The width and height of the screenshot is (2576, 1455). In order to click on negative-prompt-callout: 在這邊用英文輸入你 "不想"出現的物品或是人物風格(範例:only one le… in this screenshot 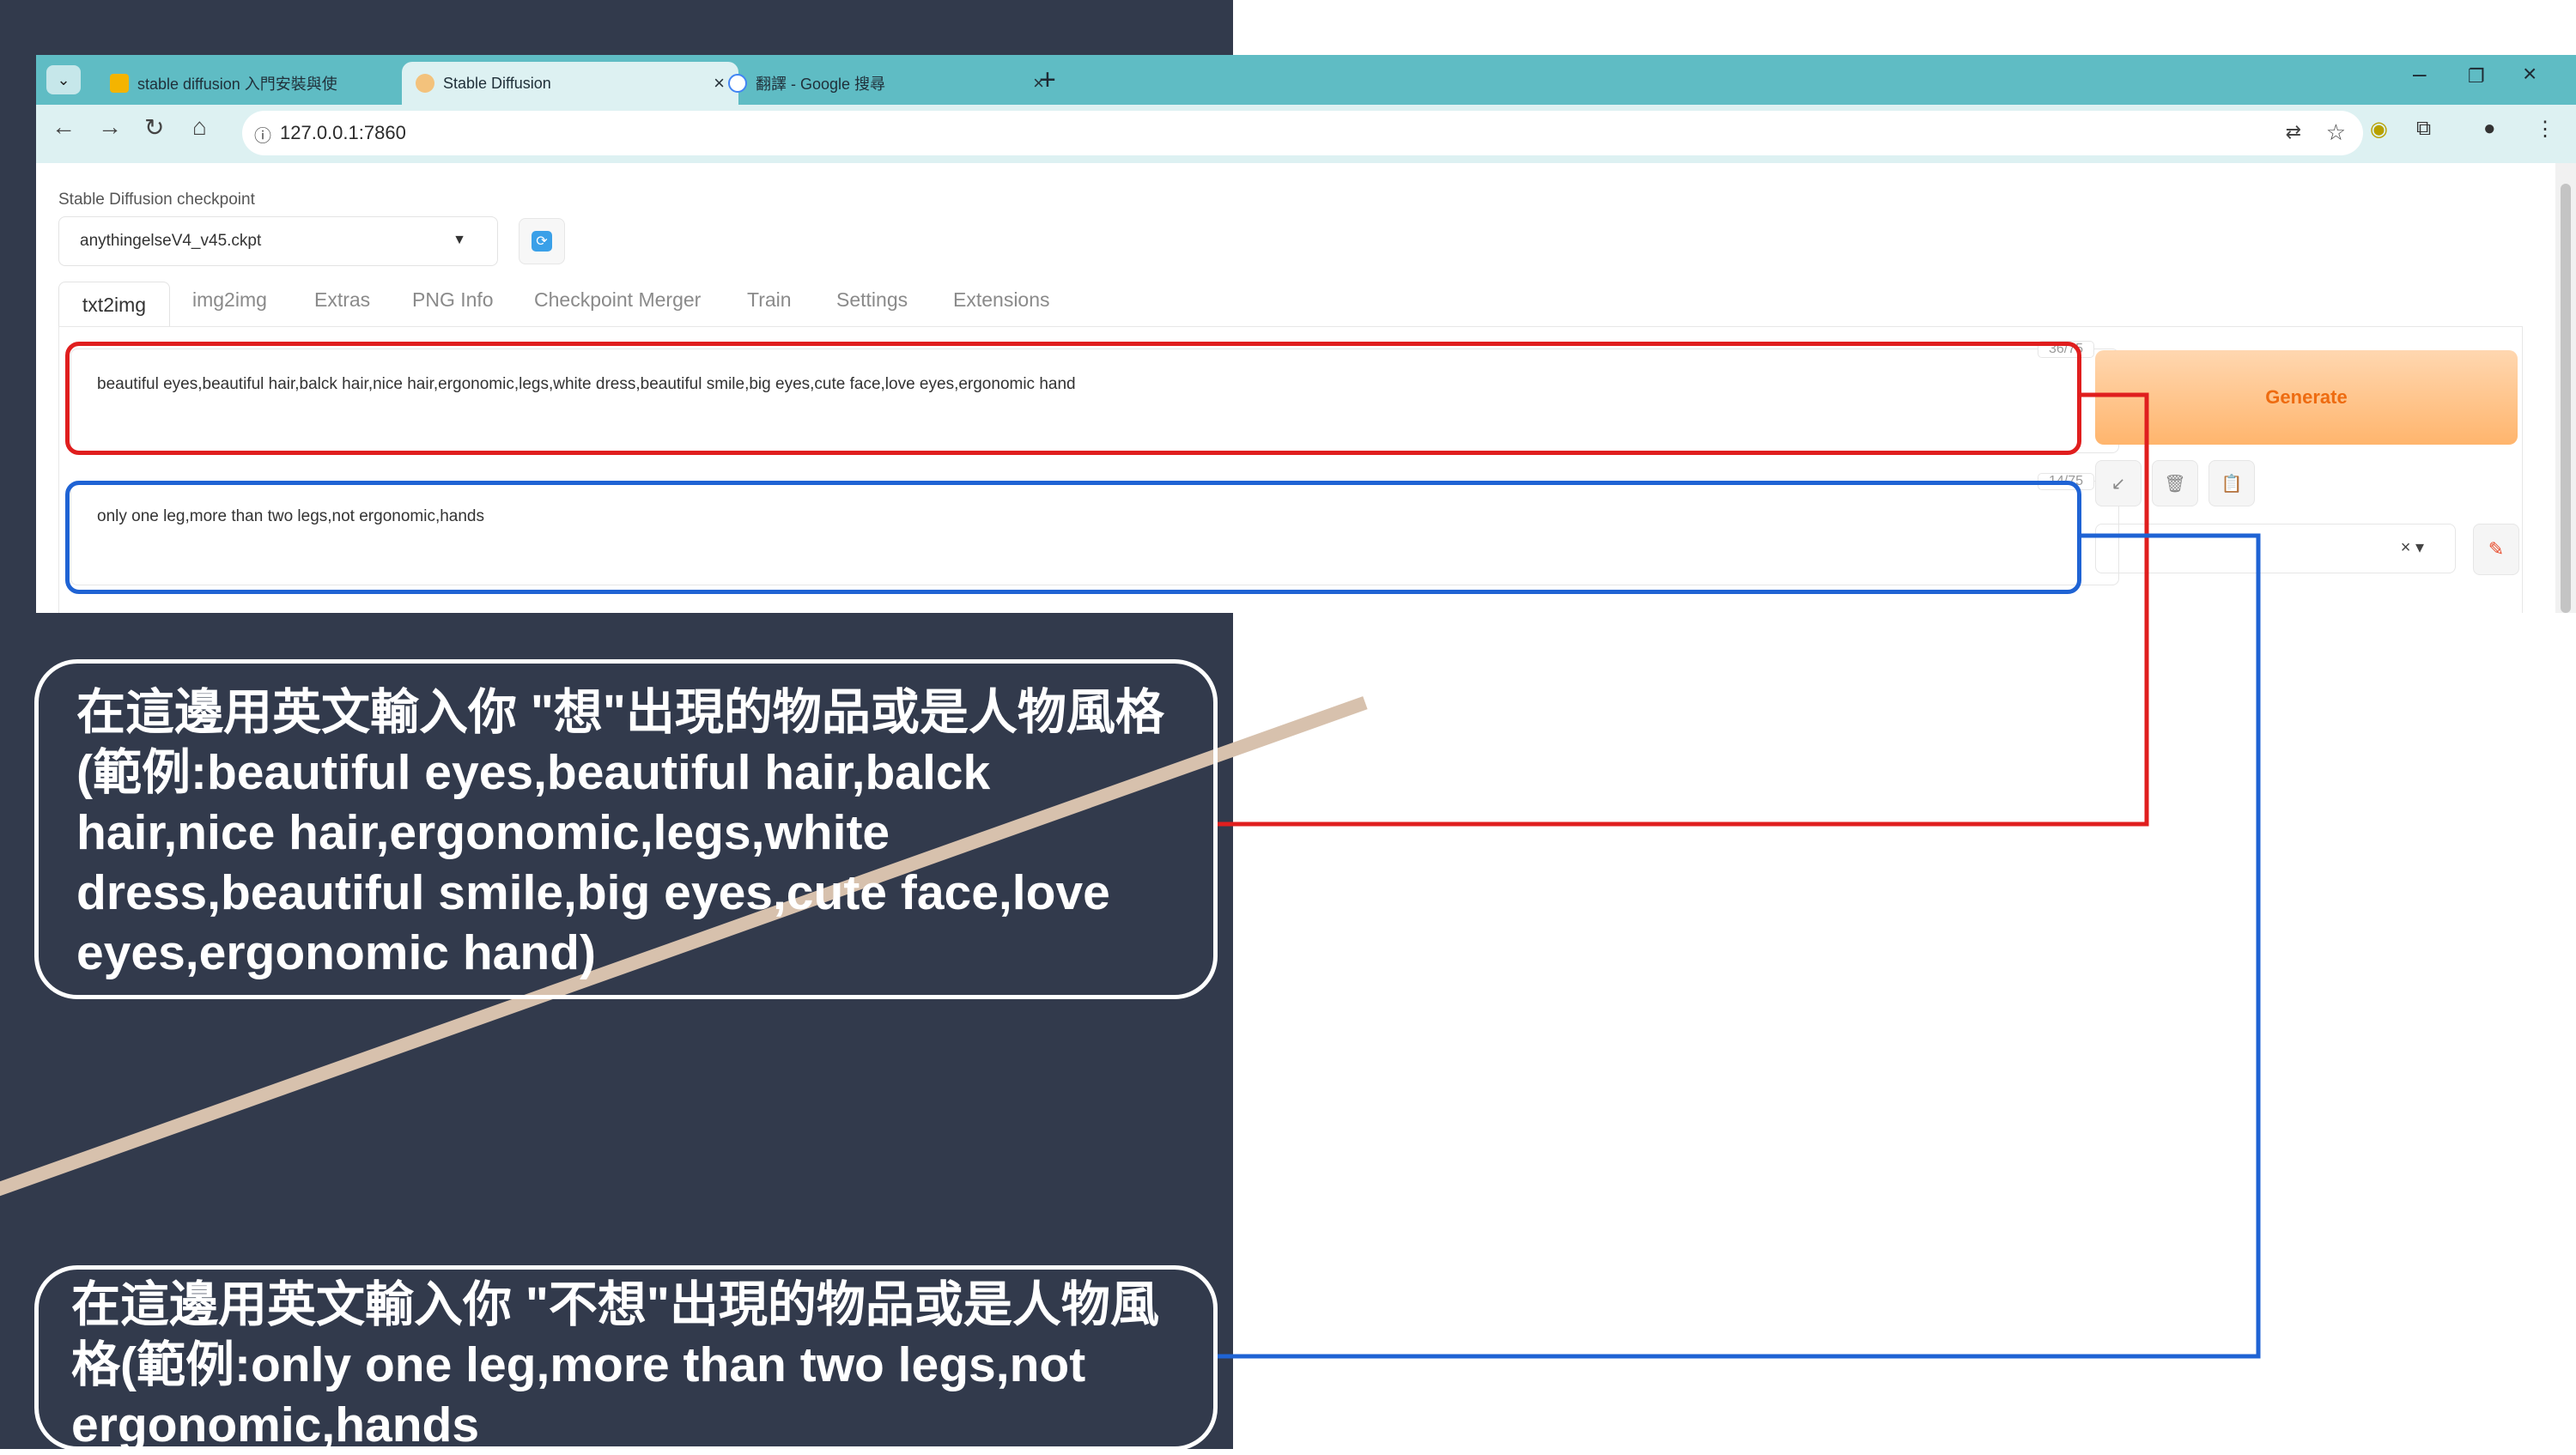, I will do `click(626, 1358)`.